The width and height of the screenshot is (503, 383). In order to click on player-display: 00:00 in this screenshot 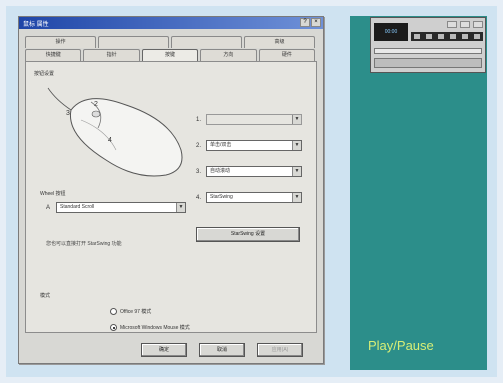, I will do `click(391, 32)`.